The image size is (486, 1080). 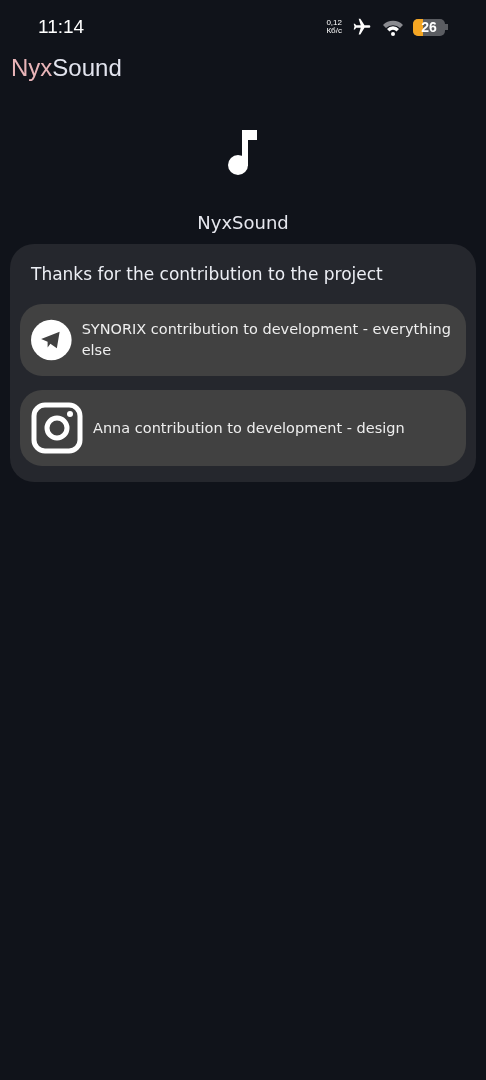 What do you see at coordinates (393, 27) in the screenshot?
I see `wifi-icon` at bounding box center [393, 27].